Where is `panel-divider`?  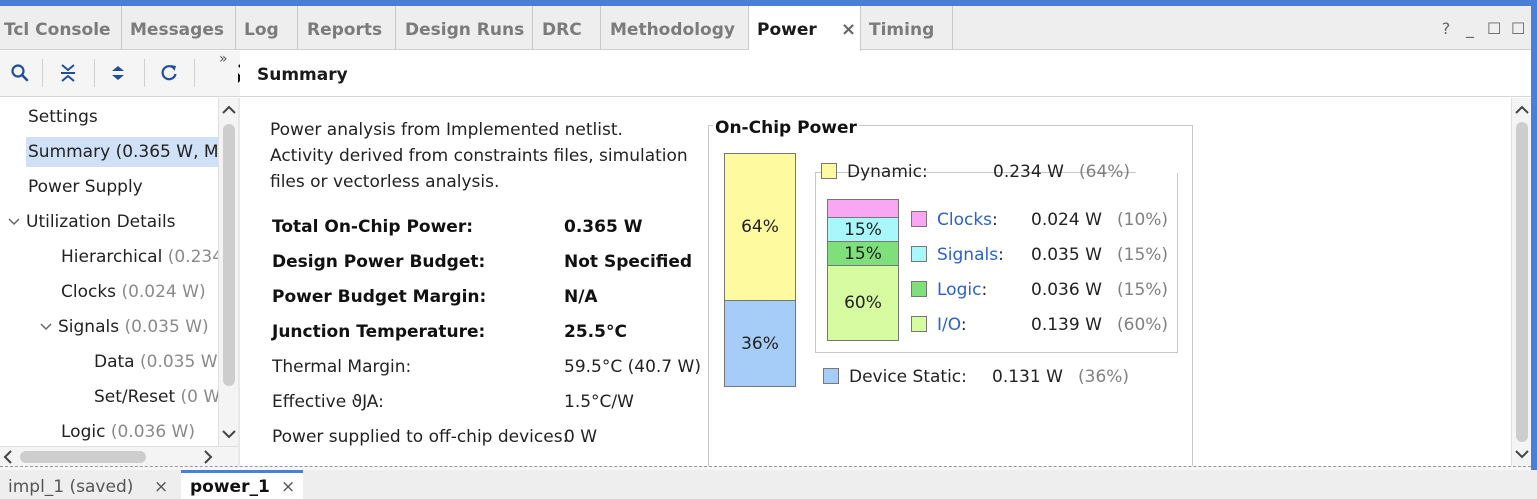
panel-divider is located at coordinates (239, 282).